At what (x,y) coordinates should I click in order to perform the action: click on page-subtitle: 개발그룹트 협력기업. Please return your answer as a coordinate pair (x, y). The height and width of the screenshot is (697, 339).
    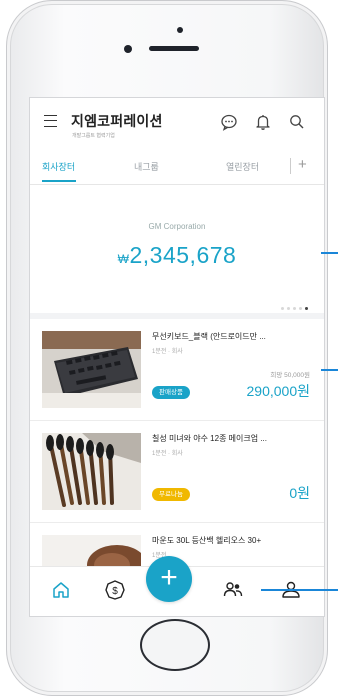
    Looking at the image, I should click on (93, 136).